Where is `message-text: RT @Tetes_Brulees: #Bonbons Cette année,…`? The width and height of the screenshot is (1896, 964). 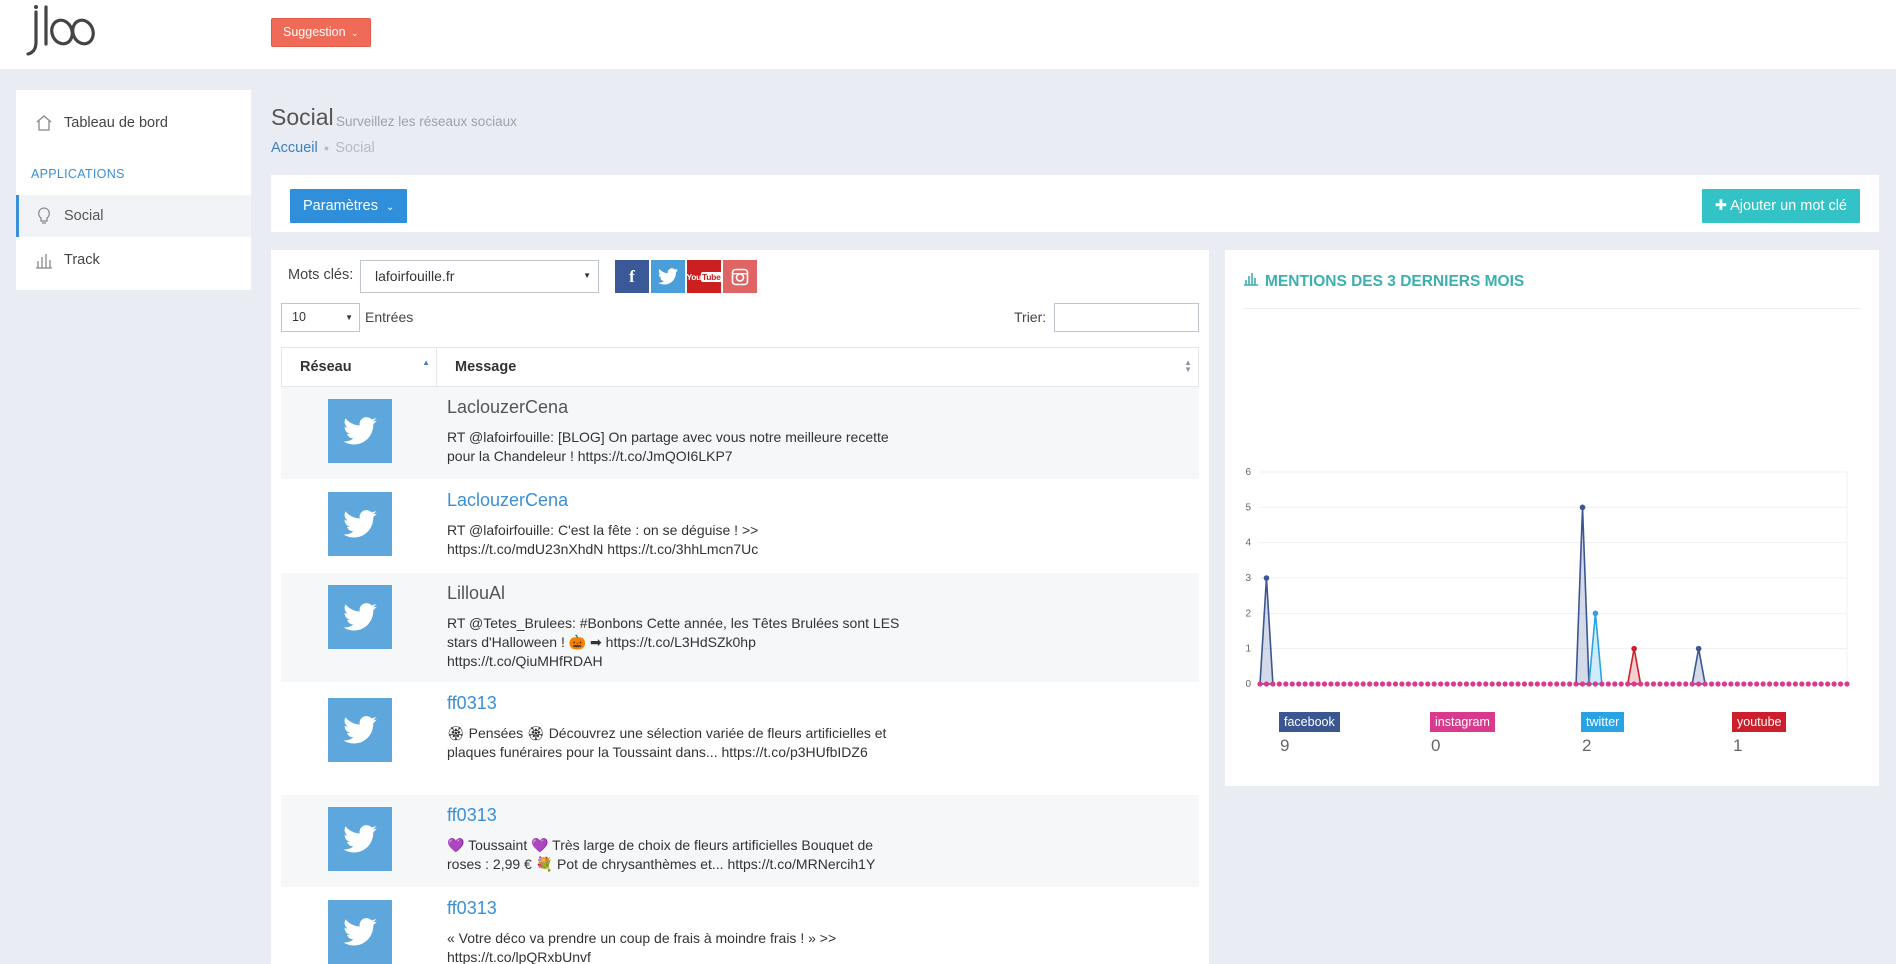
message-text: RT @Tetes_Brulees: #Bonbons Cette année,… is located at coordinates (673, 642).